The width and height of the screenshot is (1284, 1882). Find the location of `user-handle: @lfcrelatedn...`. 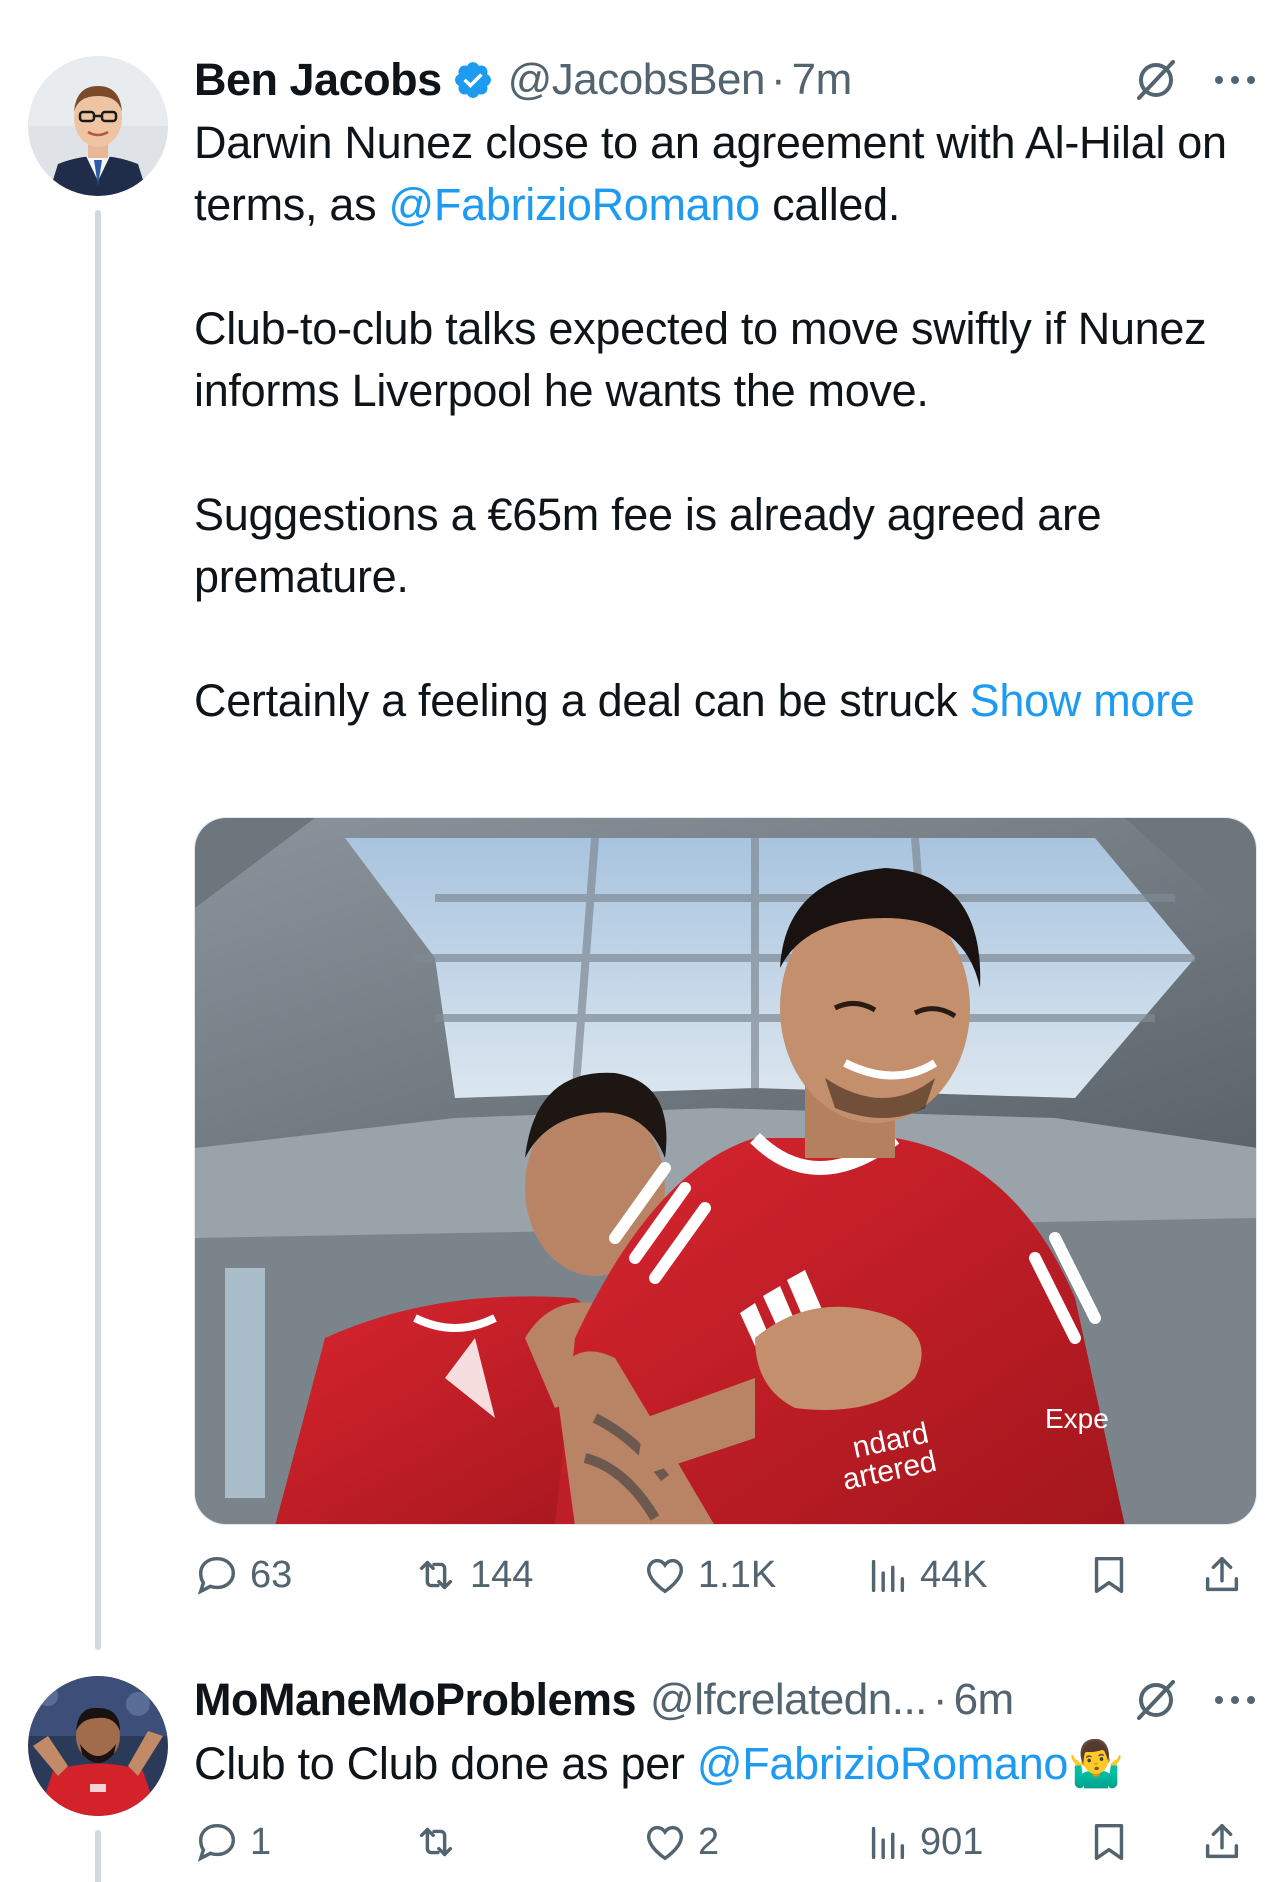

user-handle: @lfcrelatedn... is located at coordinates (788, 1700).